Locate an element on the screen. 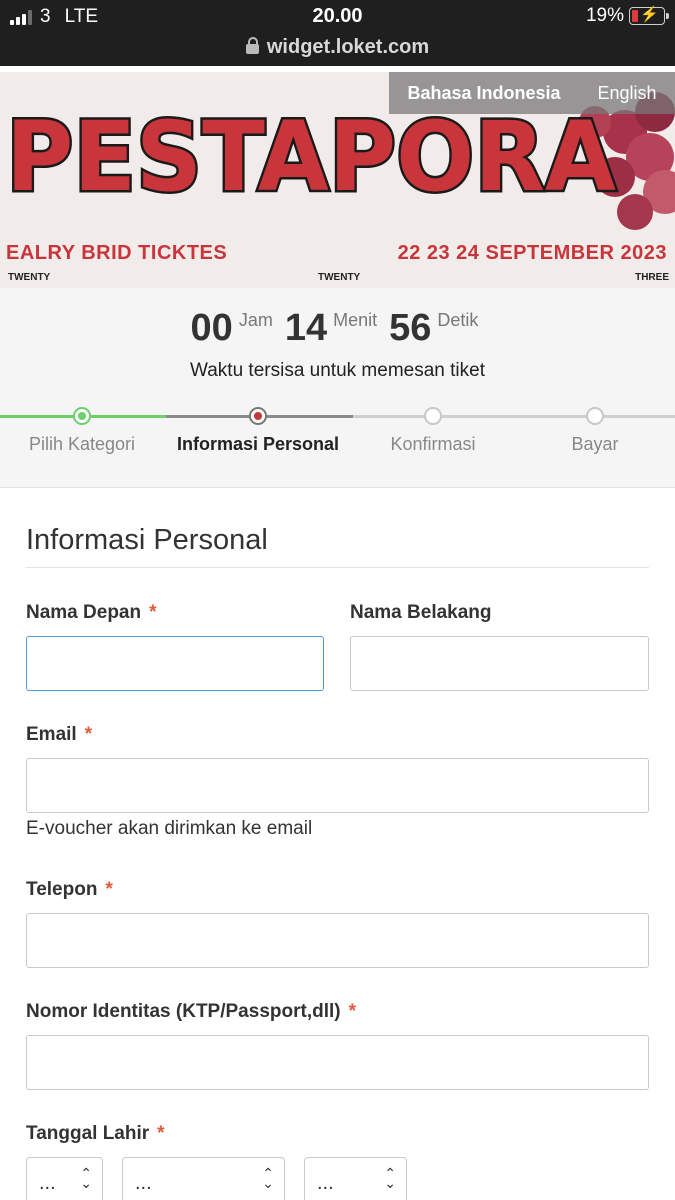 The image size is (675, 1200). id-number-input is located at coordinates (337, 1062).